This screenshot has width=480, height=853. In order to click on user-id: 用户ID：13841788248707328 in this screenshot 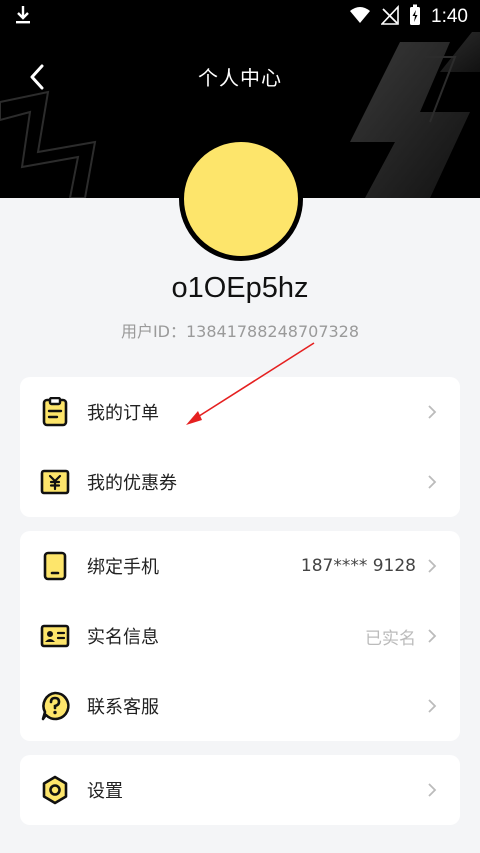, I will do `click(240, 331)`.